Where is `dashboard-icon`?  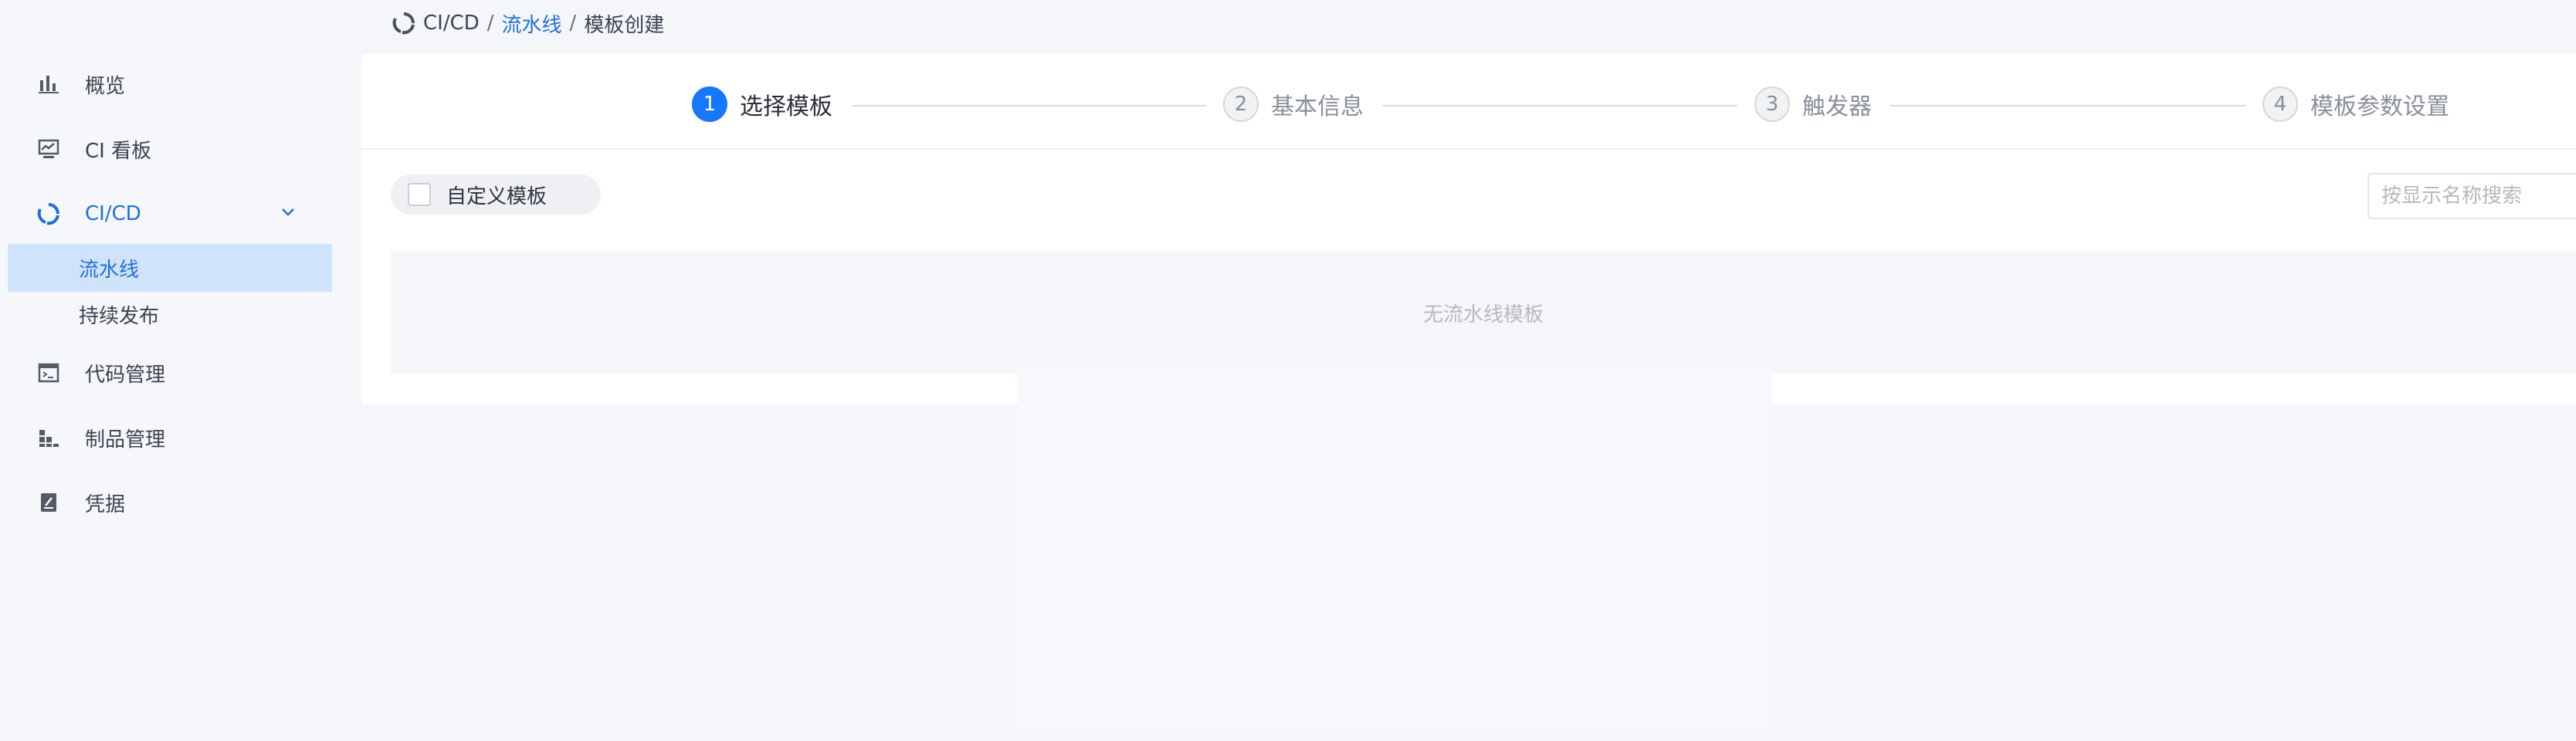
dashboard-icon is located at coordinates (49, 149).